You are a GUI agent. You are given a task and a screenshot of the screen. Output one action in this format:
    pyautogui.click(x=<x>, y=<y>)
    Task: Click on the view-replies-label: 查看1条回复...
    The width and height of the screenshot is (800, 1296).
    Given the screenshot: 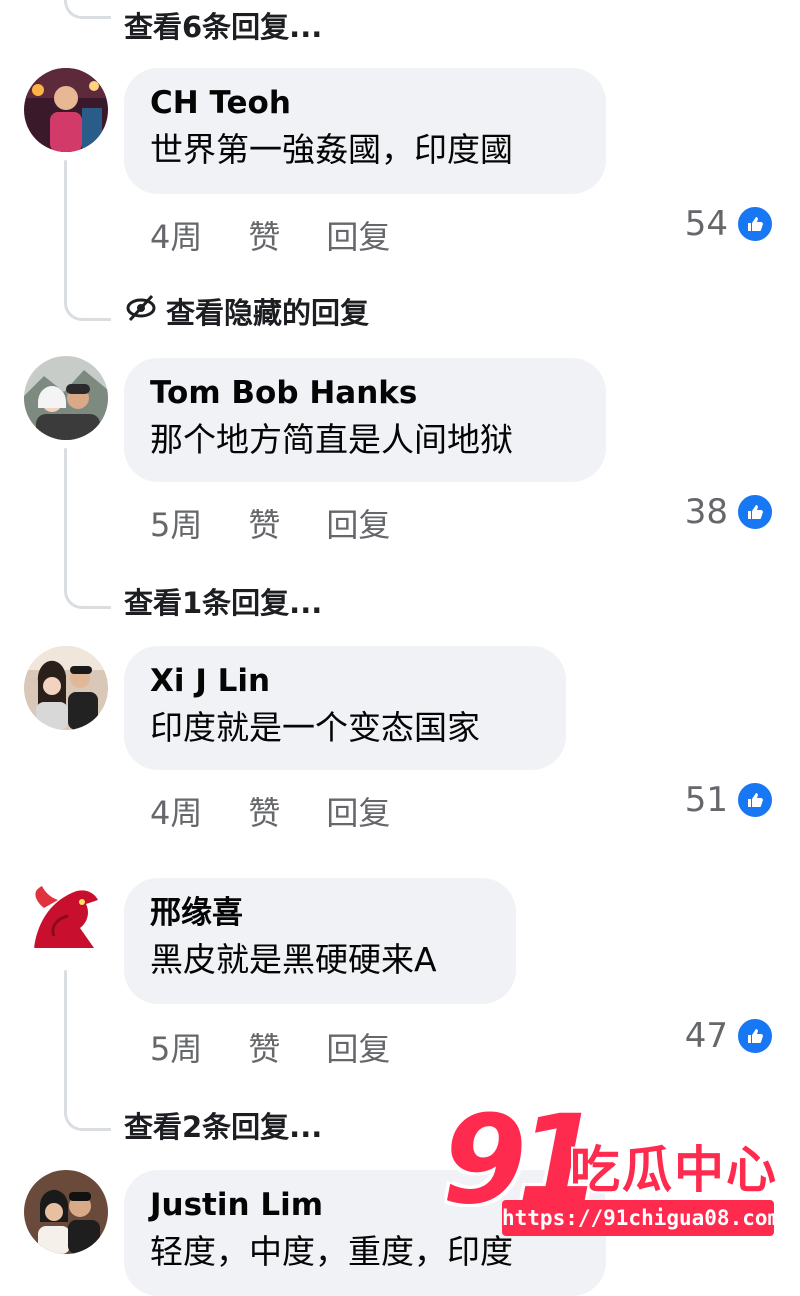 What is the action you would take?
    pyautogui.click(x=223, y=603)
    